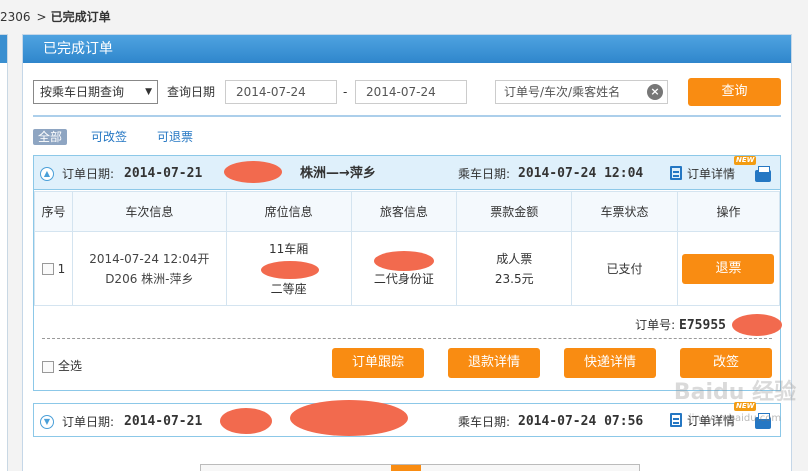 This screenshot has height=471, width=808. I want to click on change-ticket-button: 改签, so click(726, 363).